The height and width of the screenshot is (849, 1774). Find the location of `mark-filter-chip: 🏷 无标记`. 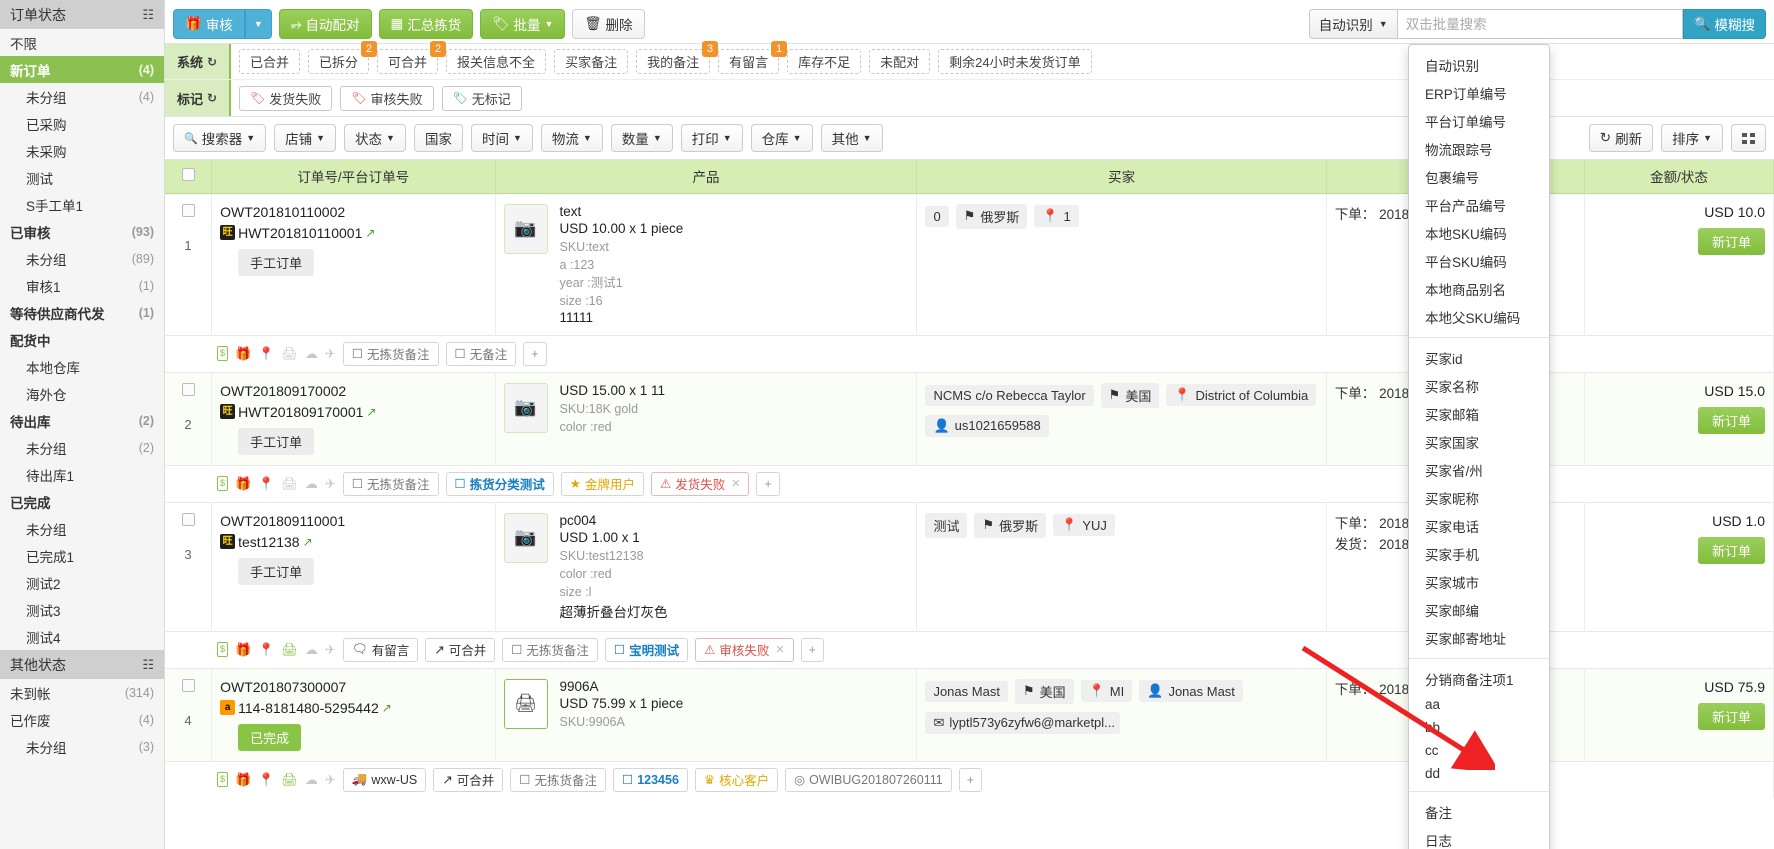

mark-filter-chip: 🏷 无标记 is located at coordinates (481, 98).